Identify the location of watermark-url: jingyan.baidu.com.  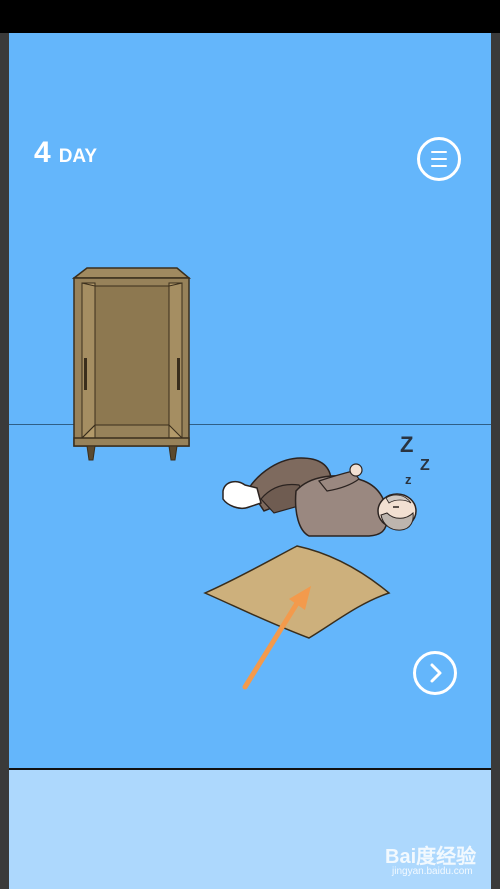
(432, 871).